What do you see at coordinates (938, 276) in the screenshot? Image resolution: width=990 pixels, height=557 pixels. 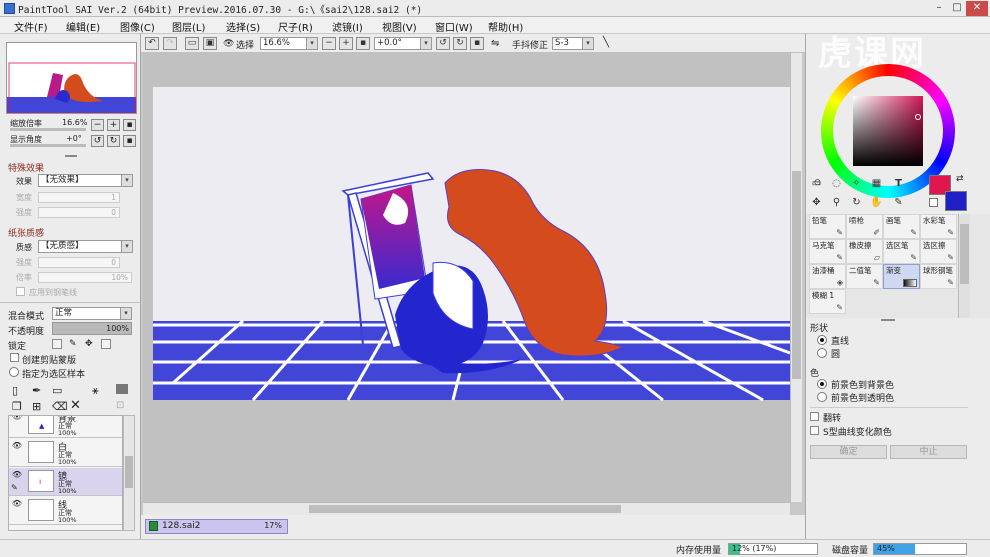 I see `brush-sphere-pen: 球形钢笔 ✎` at bounding box center [938, 276].